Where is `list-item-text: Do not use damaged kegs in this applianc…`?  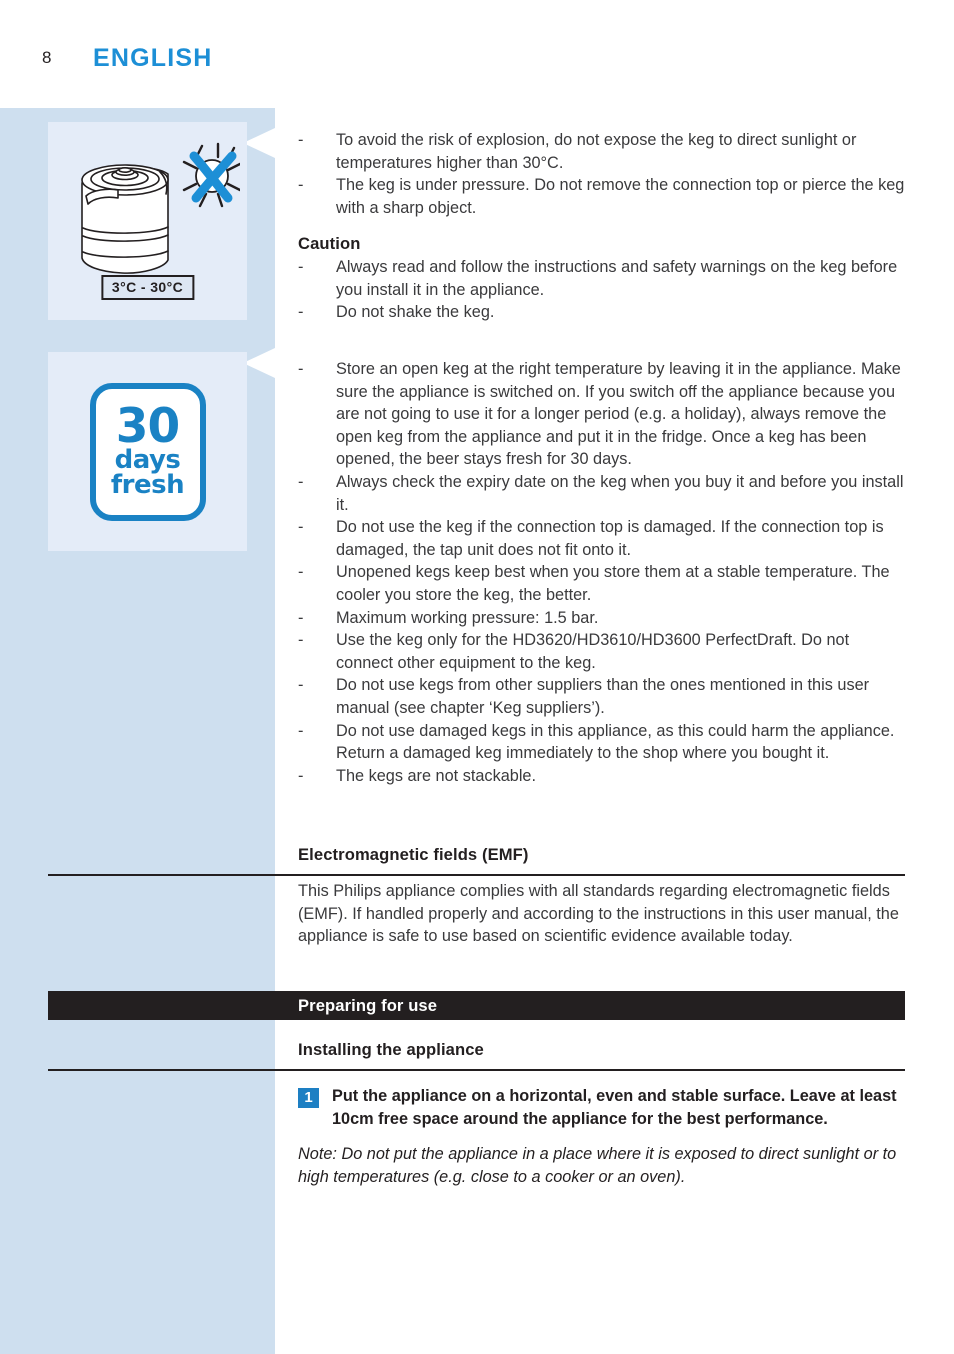
list-item-text: Do not use damaged kegs in this applianc… is located at coordinates (615, 742).